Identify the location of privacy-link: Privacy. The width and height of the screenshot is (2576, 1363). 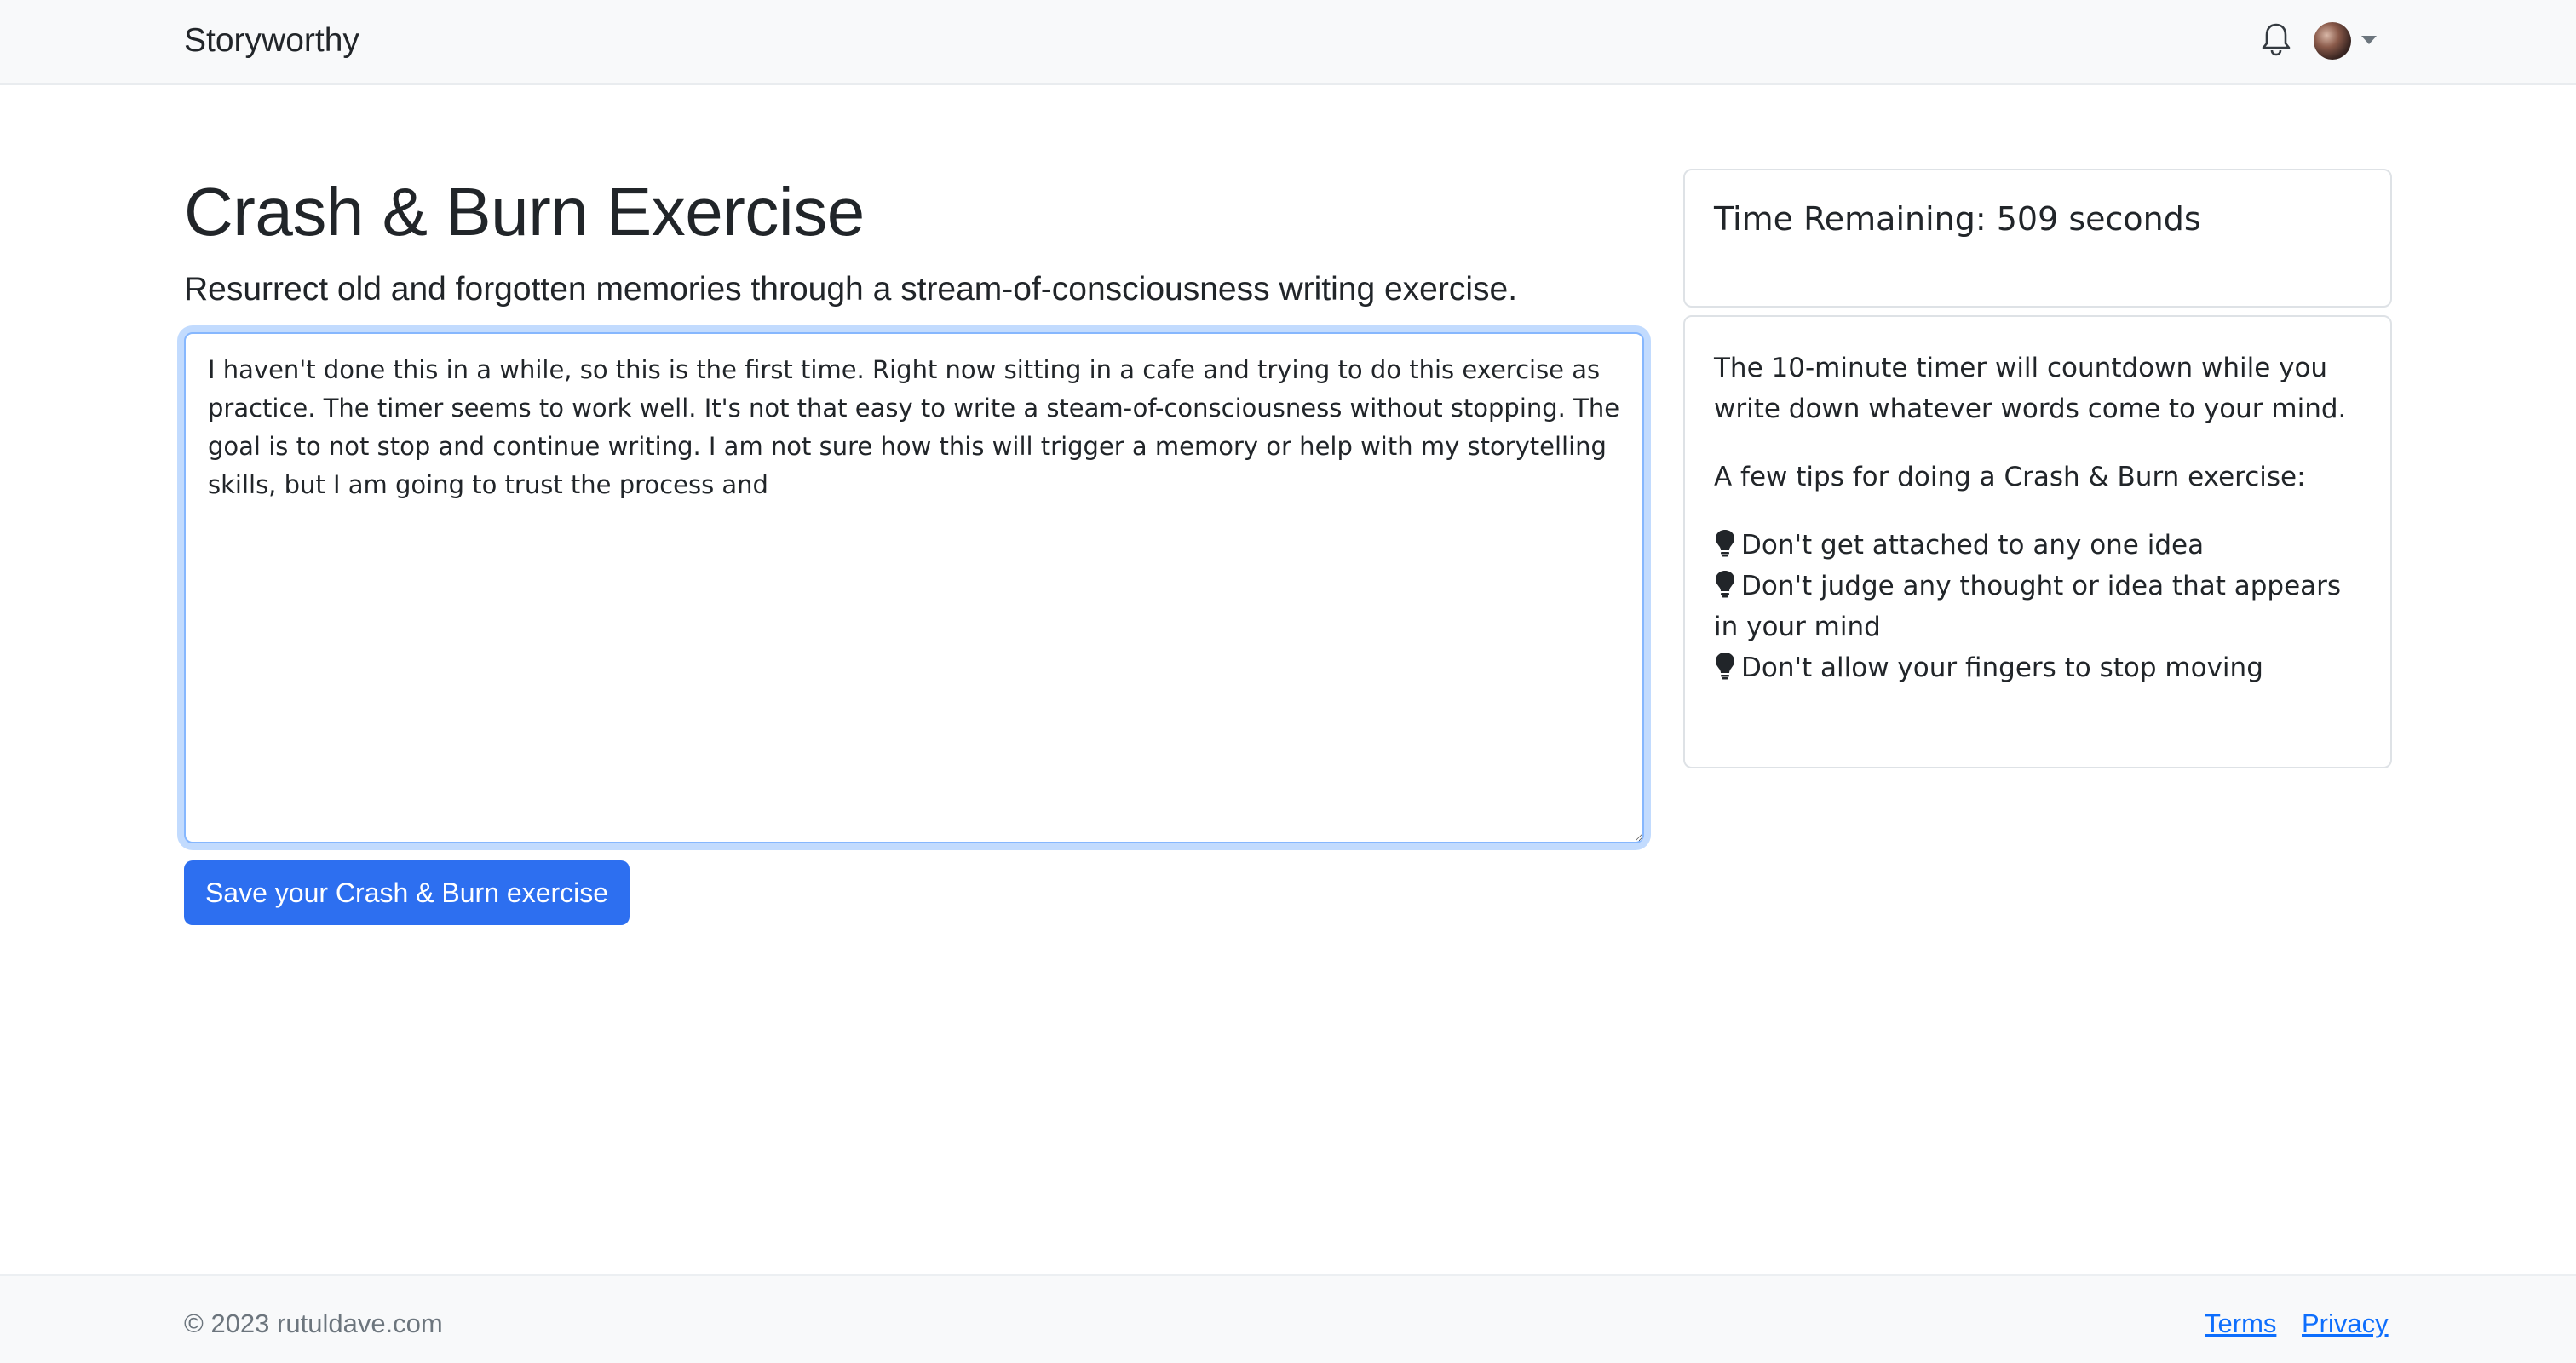
(2345, 1324).